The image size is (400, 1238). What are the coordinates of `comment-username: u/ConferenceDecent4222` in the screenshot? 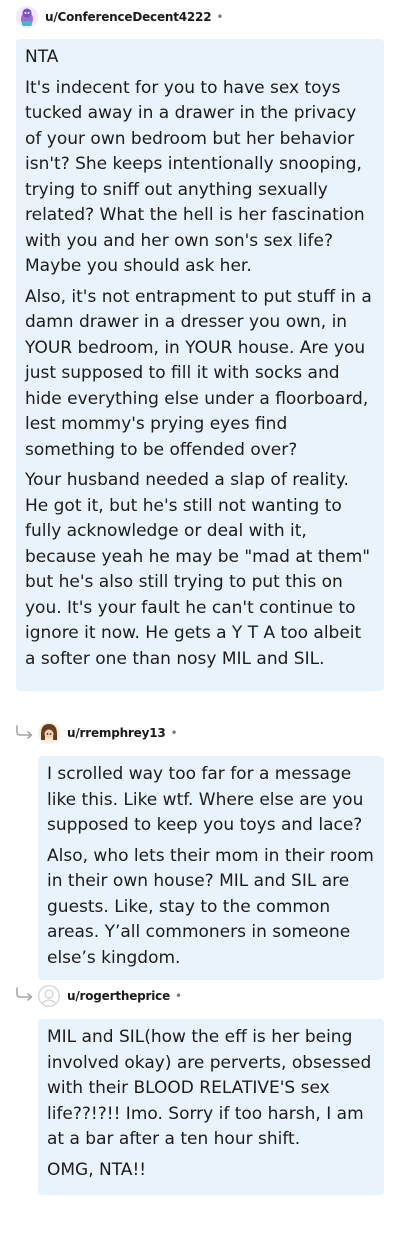 It's located at (128, 17).